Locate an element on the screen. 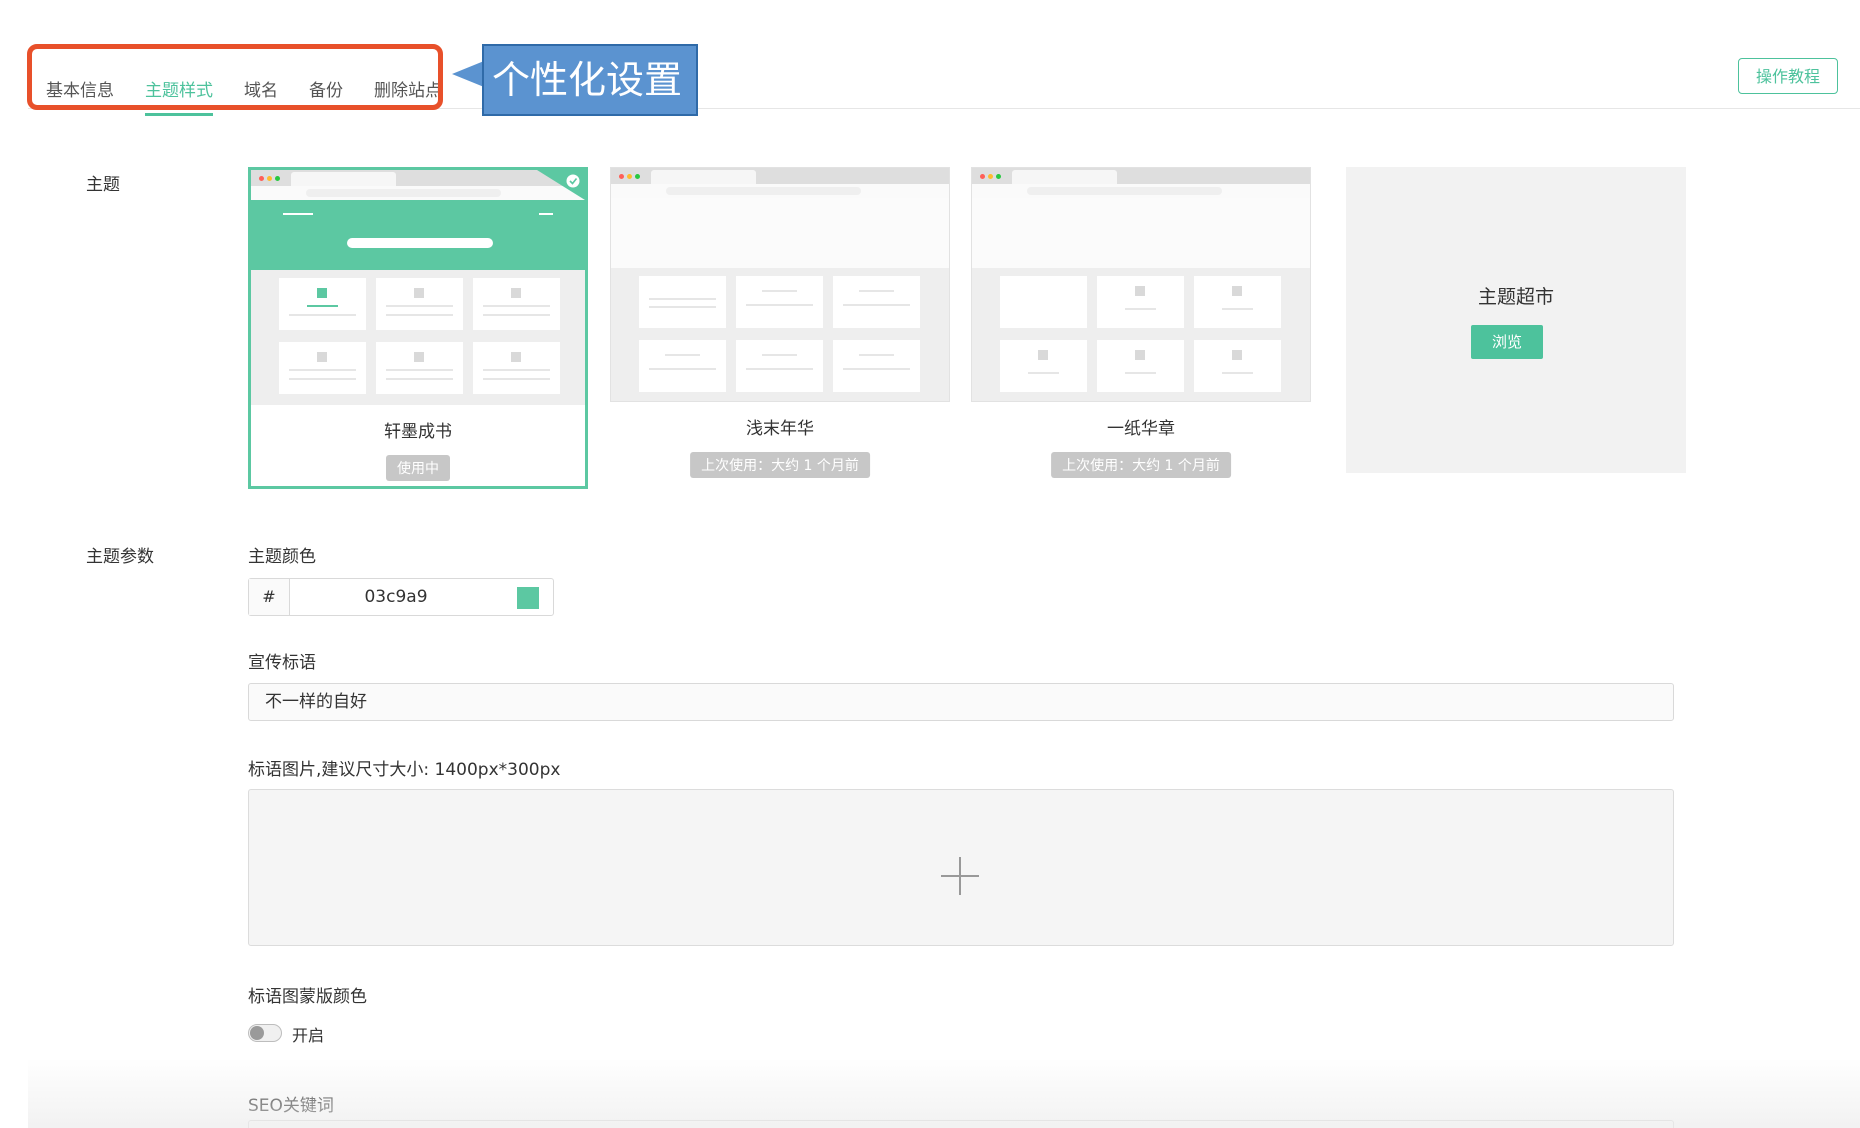  theme-color-value: 03c9a9 is located at coordinates (396, 597).